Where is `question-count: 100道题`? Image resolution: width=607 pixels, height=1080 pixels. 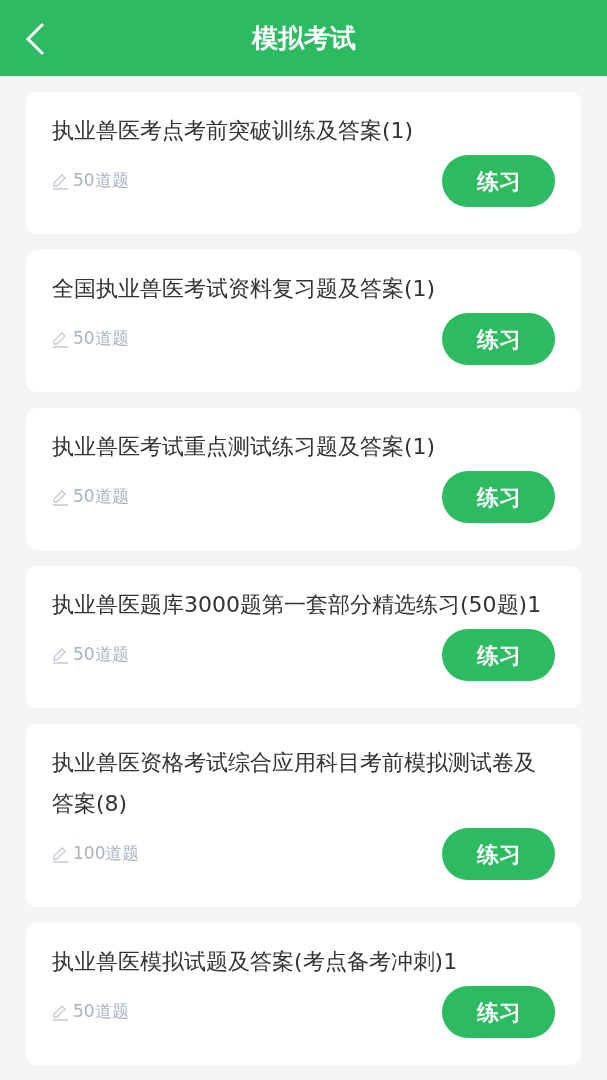
question-count: 100道题 is located at coordinates (106, 854).